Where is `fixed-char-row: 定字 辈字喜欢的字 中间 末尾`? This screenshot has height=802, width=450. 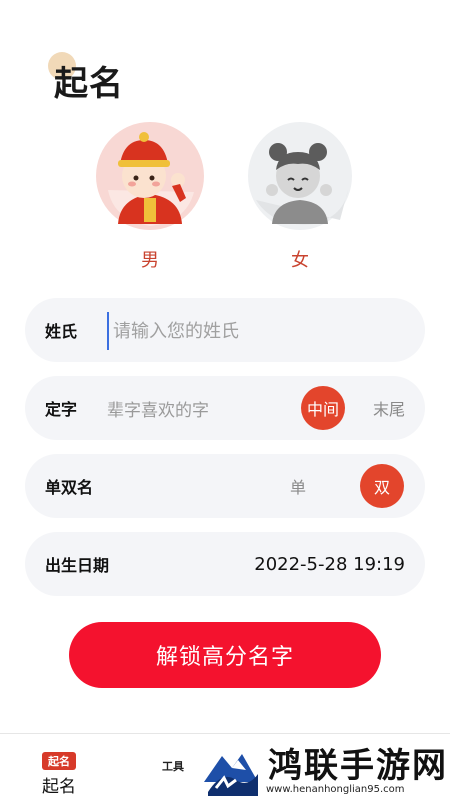
fixed-char-row: 定字 辈字喜欢的字 中间 末尾 is located at coordinates (225, 408).